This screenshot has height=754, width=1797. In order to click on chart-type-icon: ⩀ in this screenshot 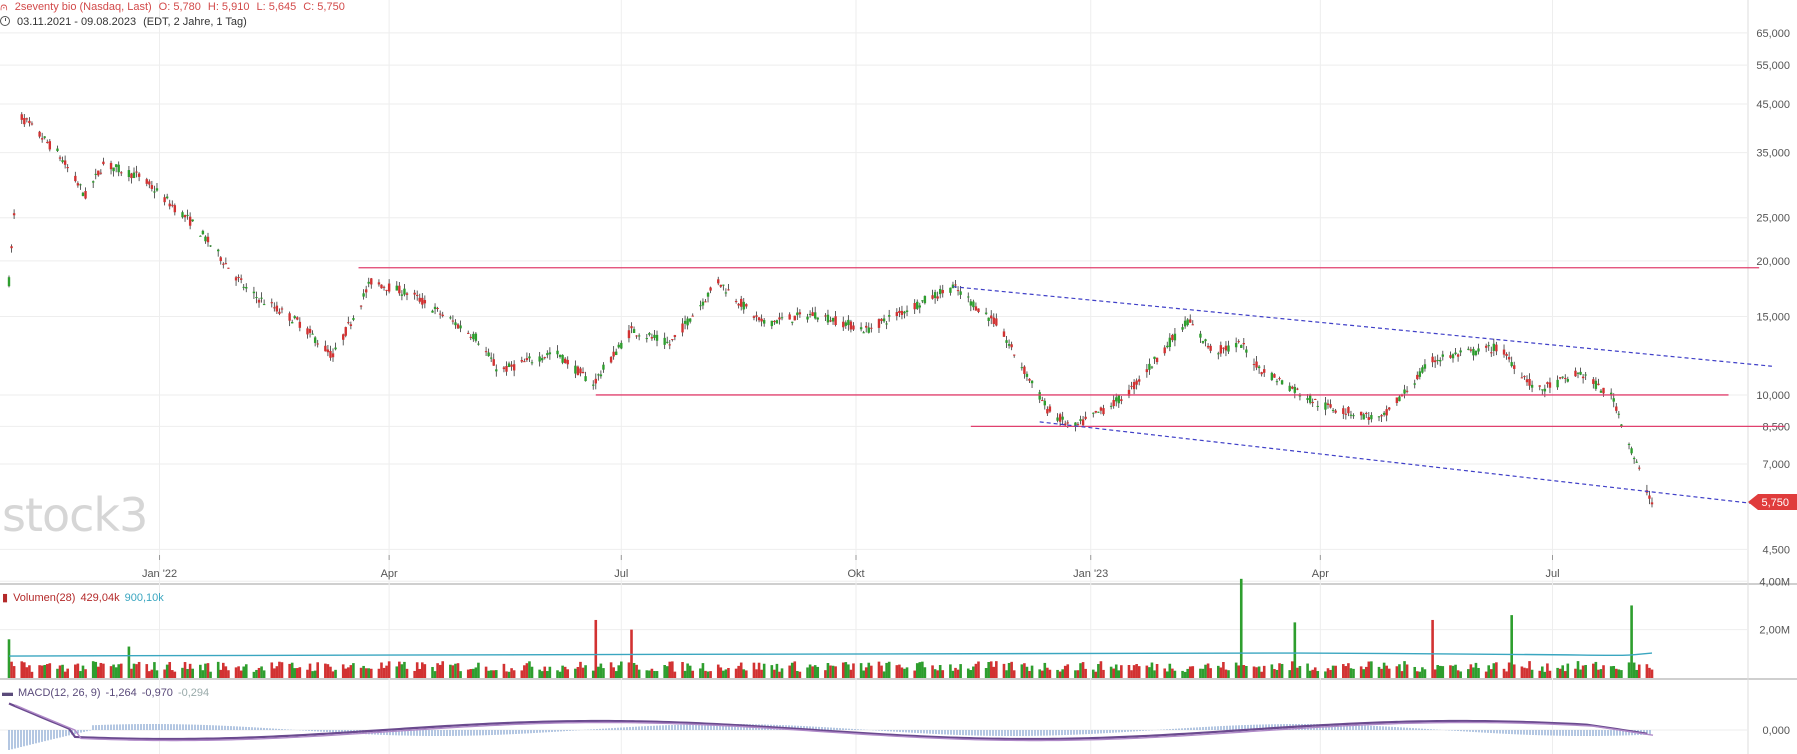, I will do `click(4, 7)`.